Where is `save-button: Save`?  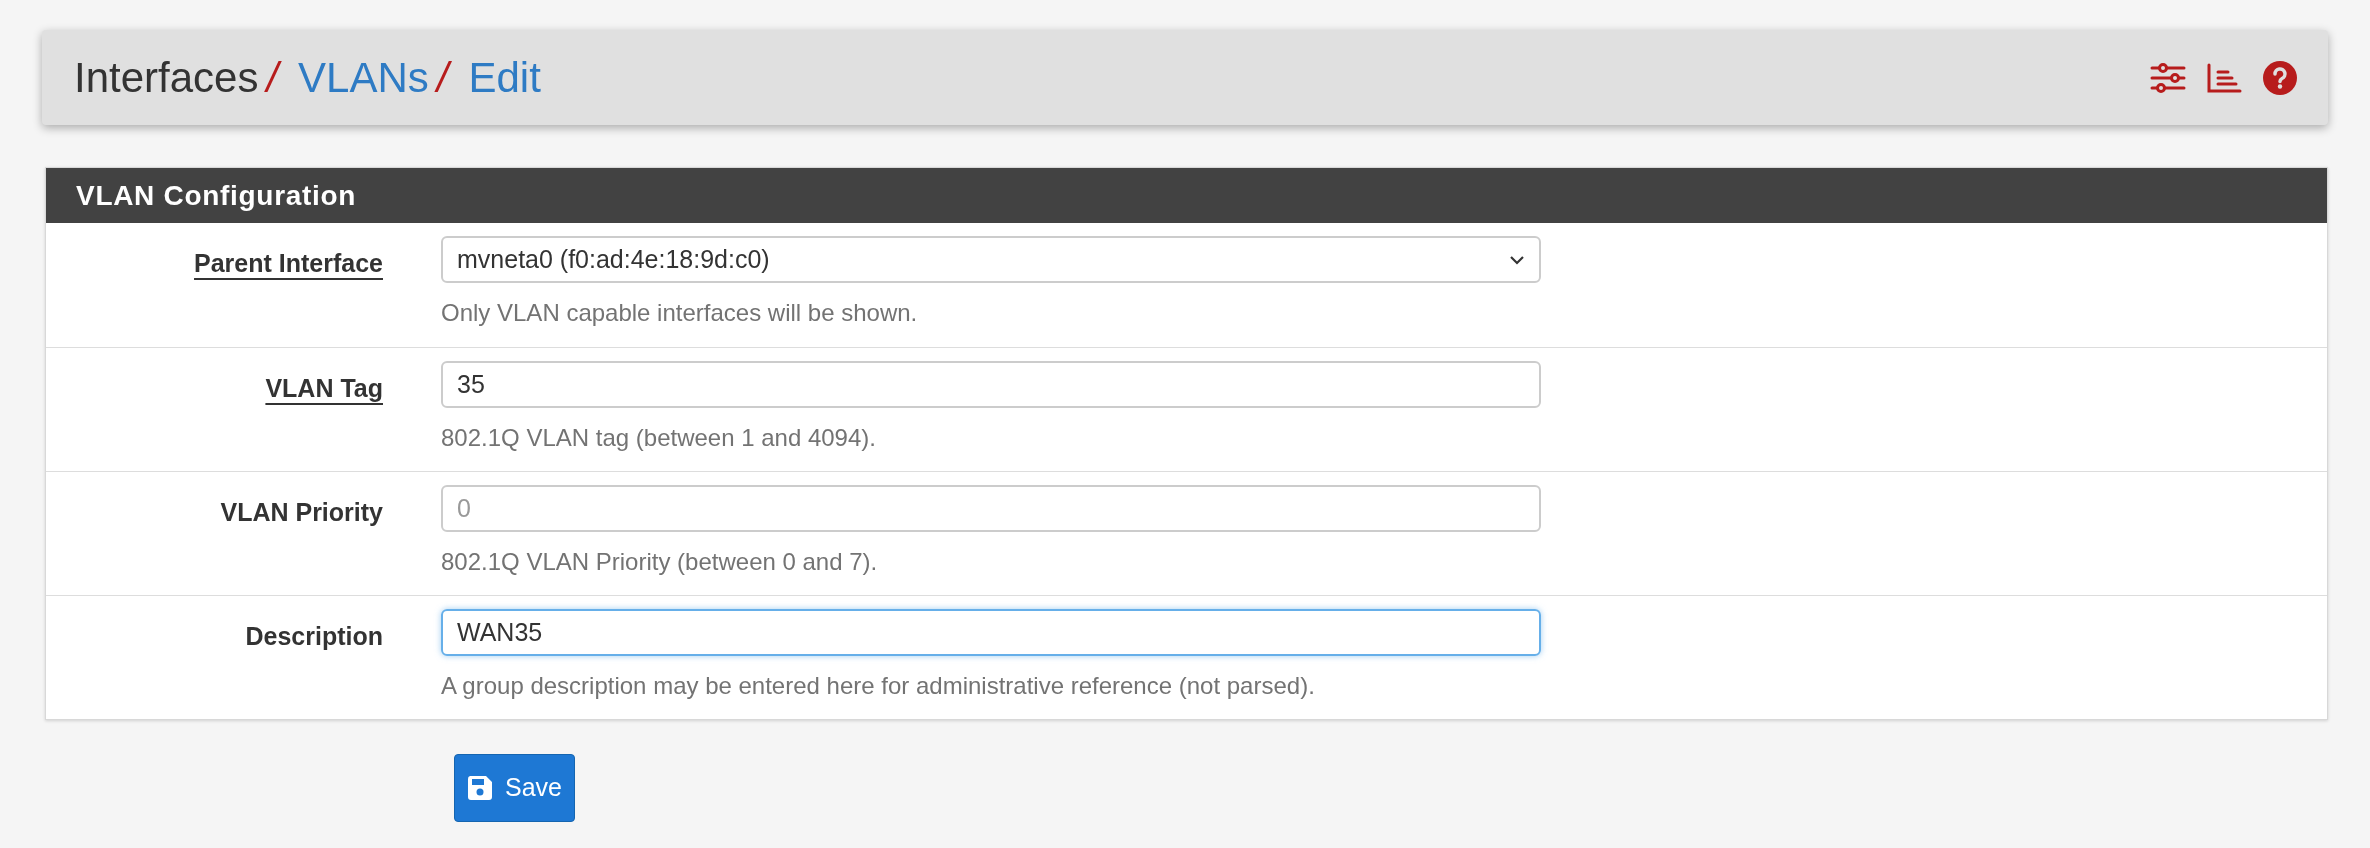 save-button: Save is located at coordinates (514, 788).